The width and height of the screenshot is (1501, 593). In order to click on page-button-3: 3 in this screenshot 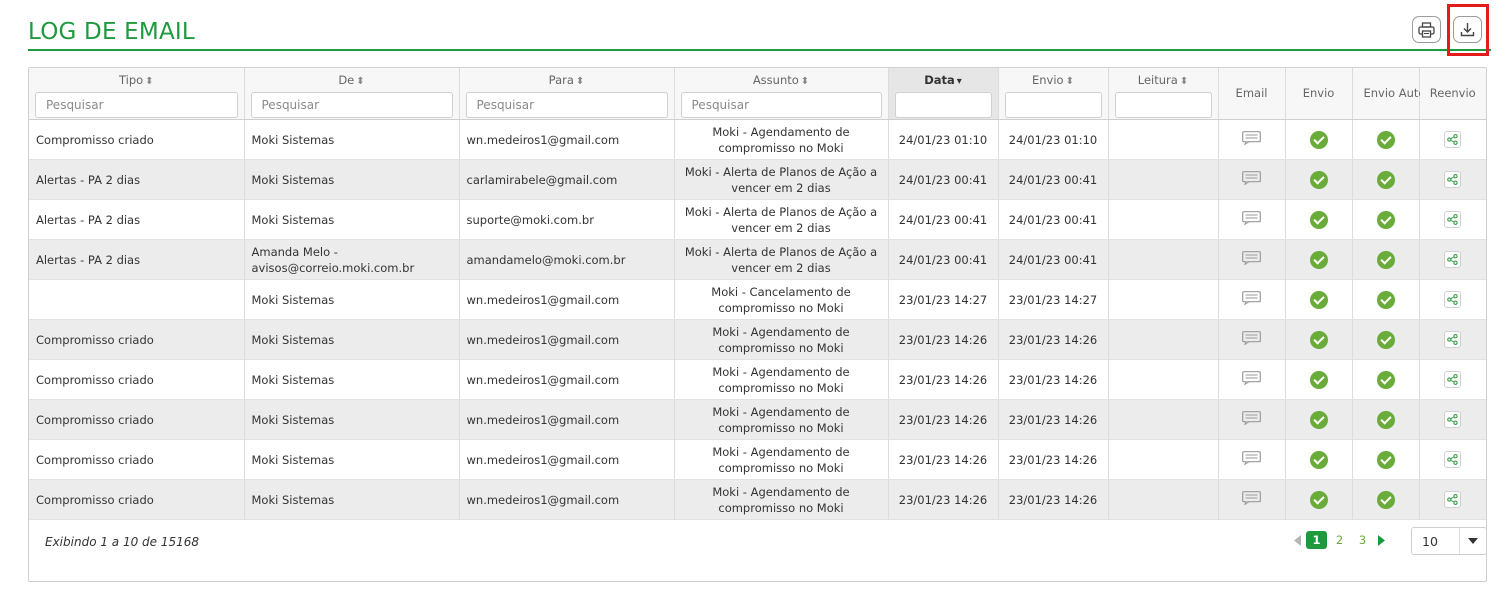, I will do `click(1362, 540)`.